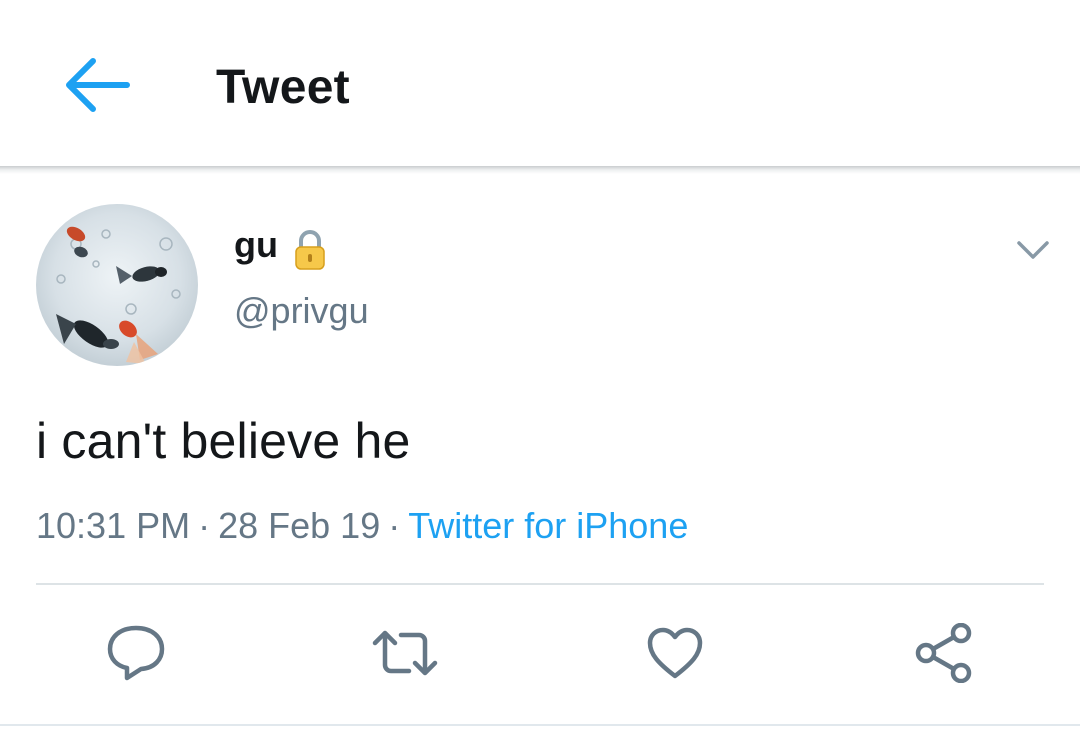 The width and height of the screenshot is (1080, 732). Describe the element at coordinates (113, 525) in the screenshot. I see `tweet-time: 10:31 PM` at that location.